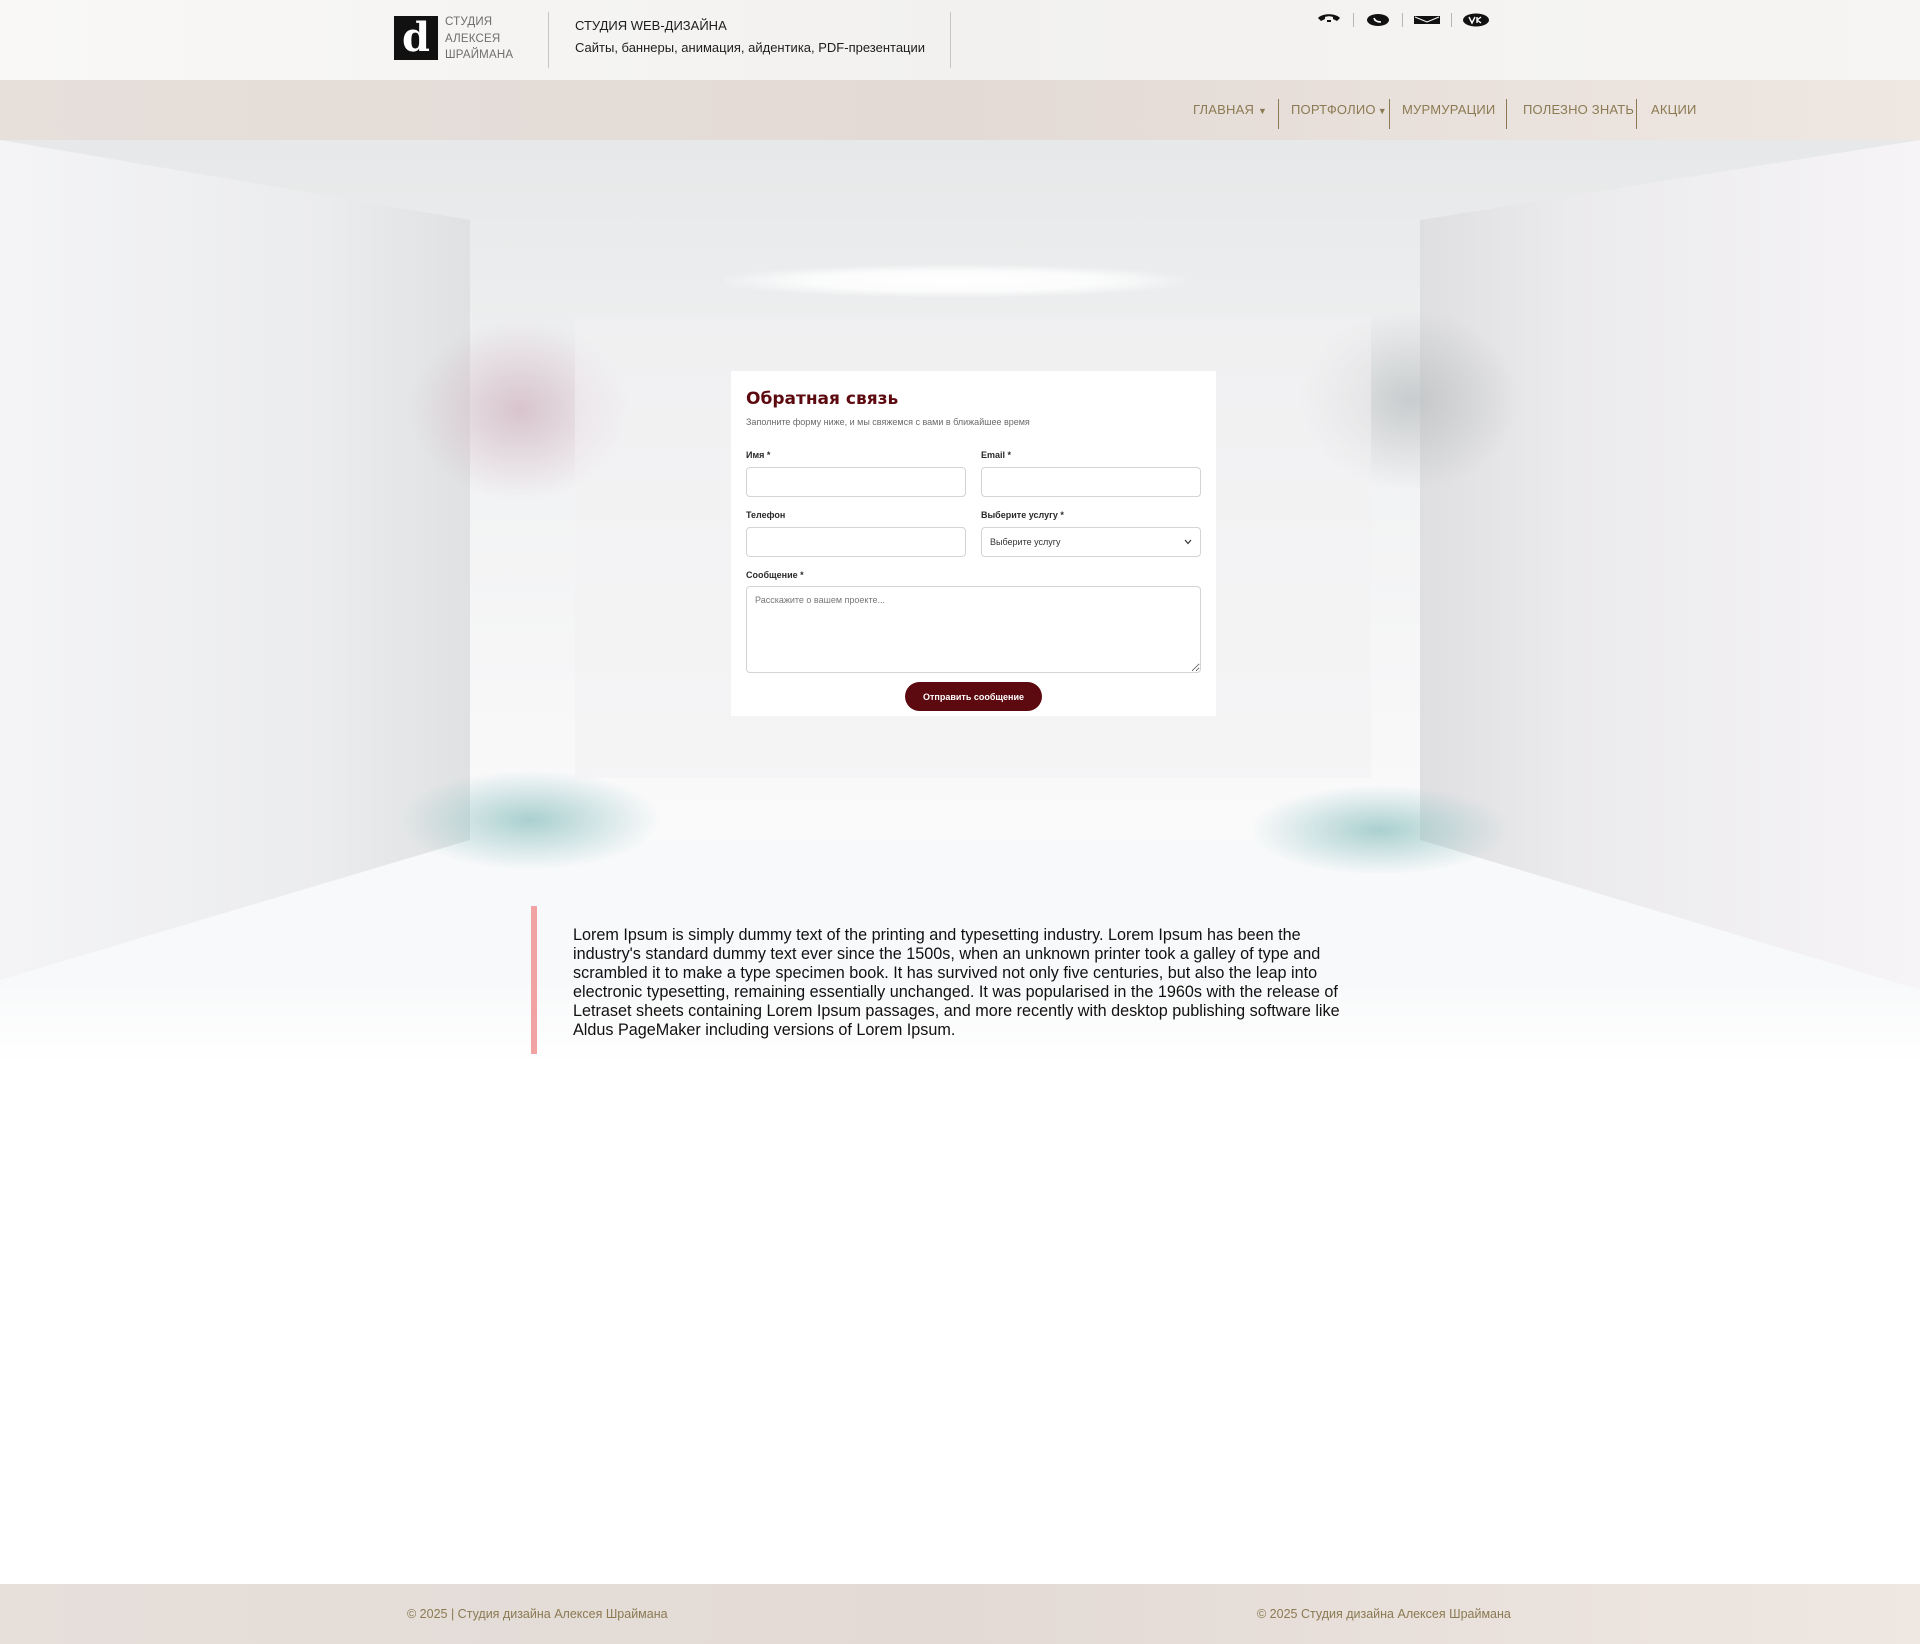 The image size is (1920, 1644). I want to click on mail-icon, so click(1427, 20).